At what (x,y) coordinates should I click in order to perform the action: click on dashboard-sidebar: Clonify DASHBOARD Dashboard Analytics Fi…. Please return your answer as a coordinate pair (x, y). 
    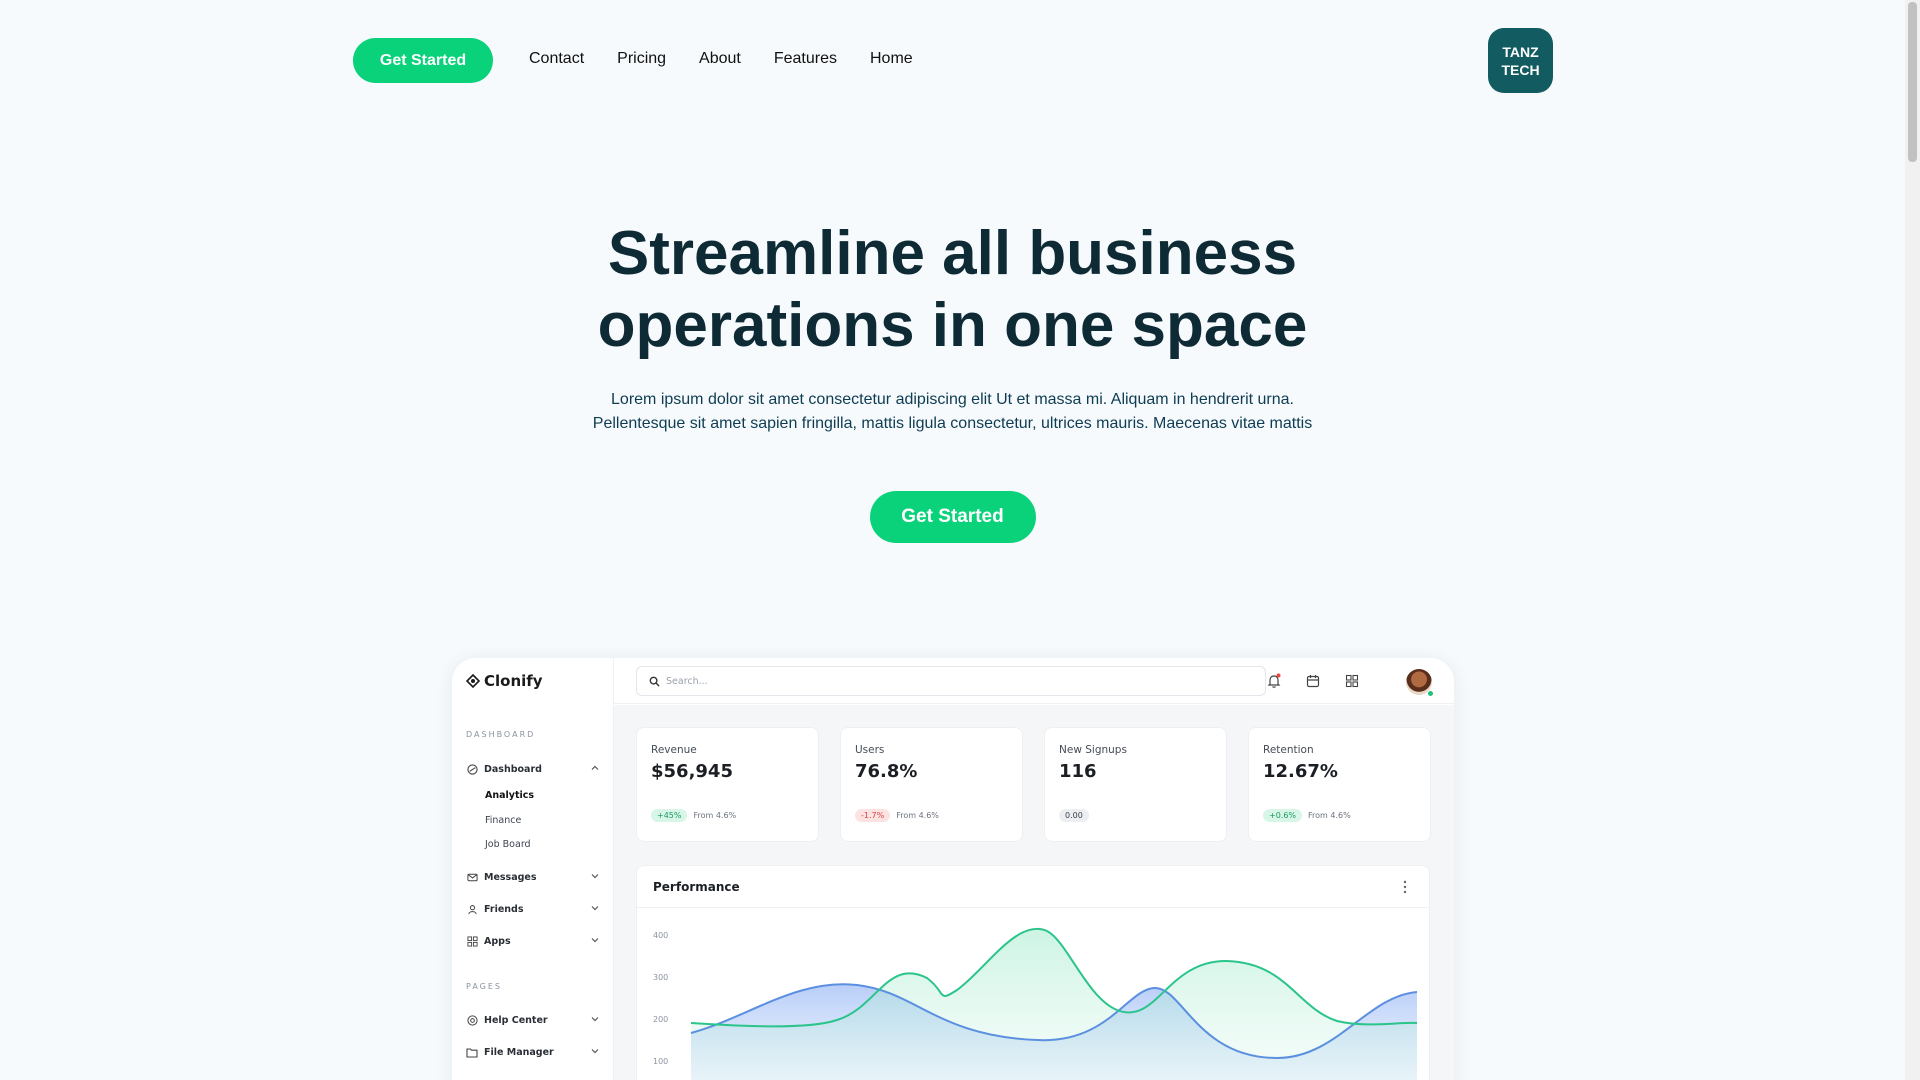
    Looking at the image, I should click on (533, 869).